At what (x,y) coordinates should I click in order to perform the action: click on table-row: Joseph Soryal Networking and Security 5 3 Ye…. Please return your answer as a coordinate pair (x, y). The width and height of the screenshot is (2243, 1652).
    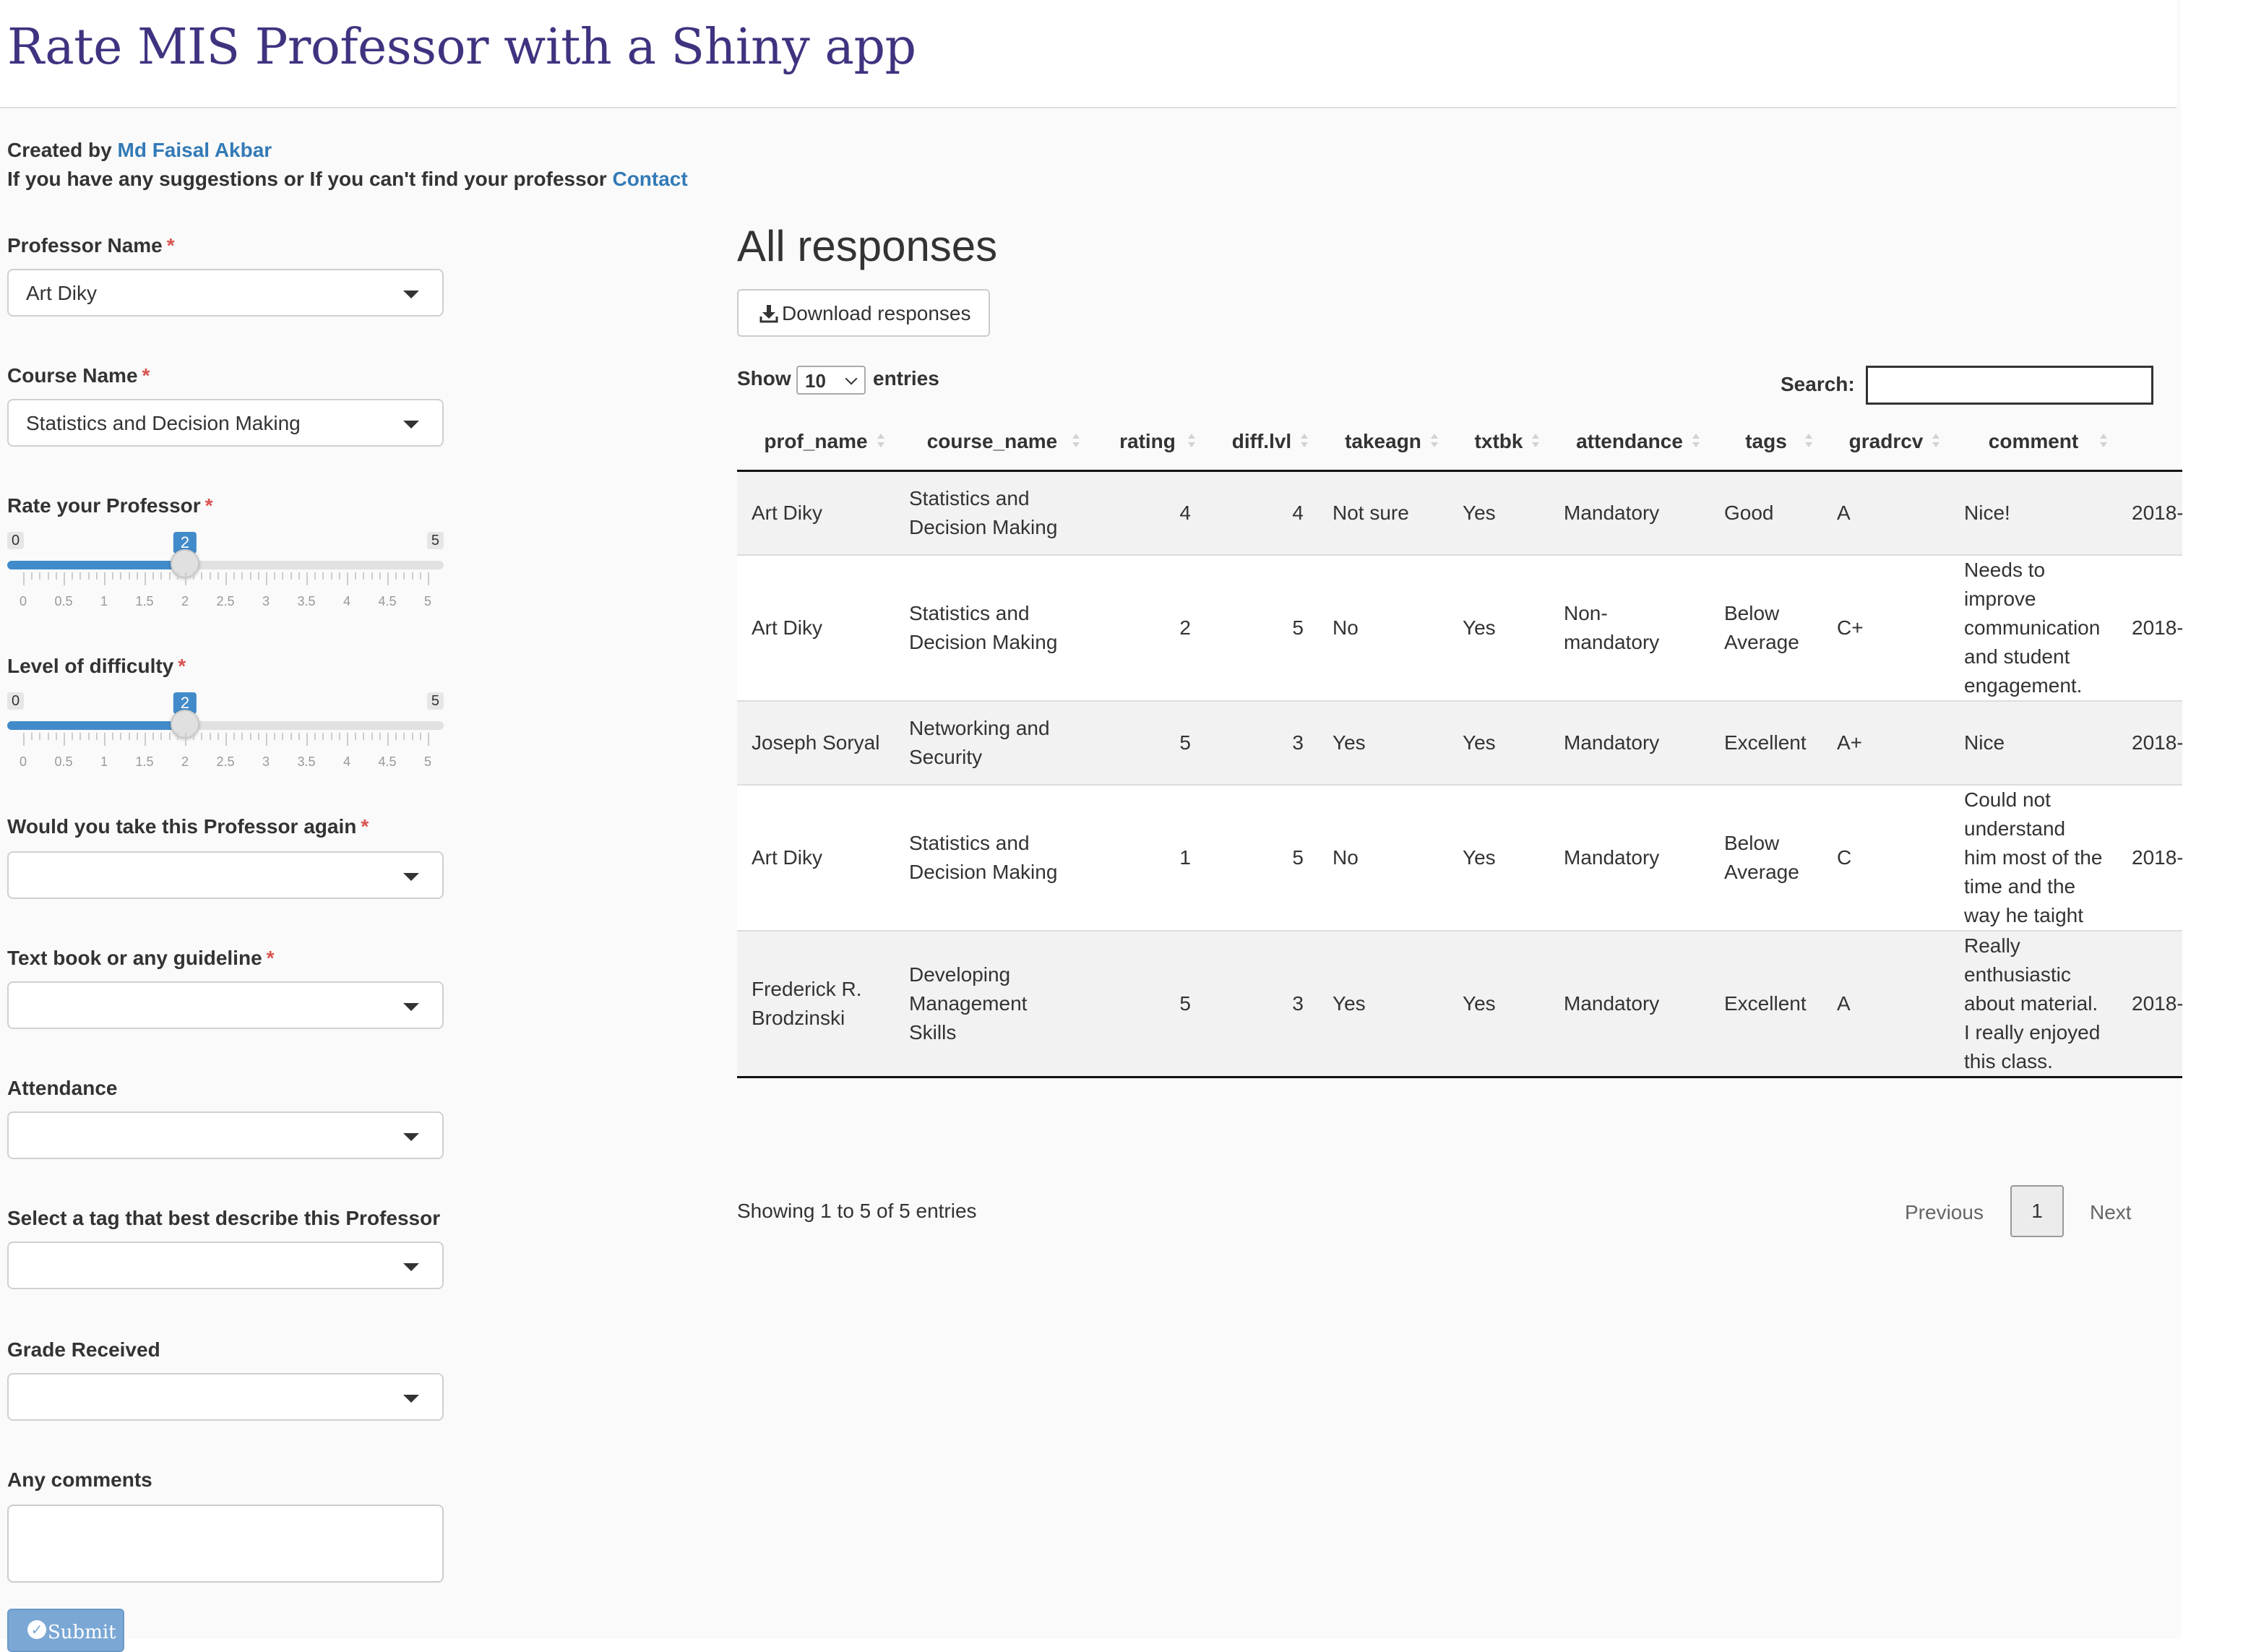
    Looking at the image, I should click on (1459, 742).